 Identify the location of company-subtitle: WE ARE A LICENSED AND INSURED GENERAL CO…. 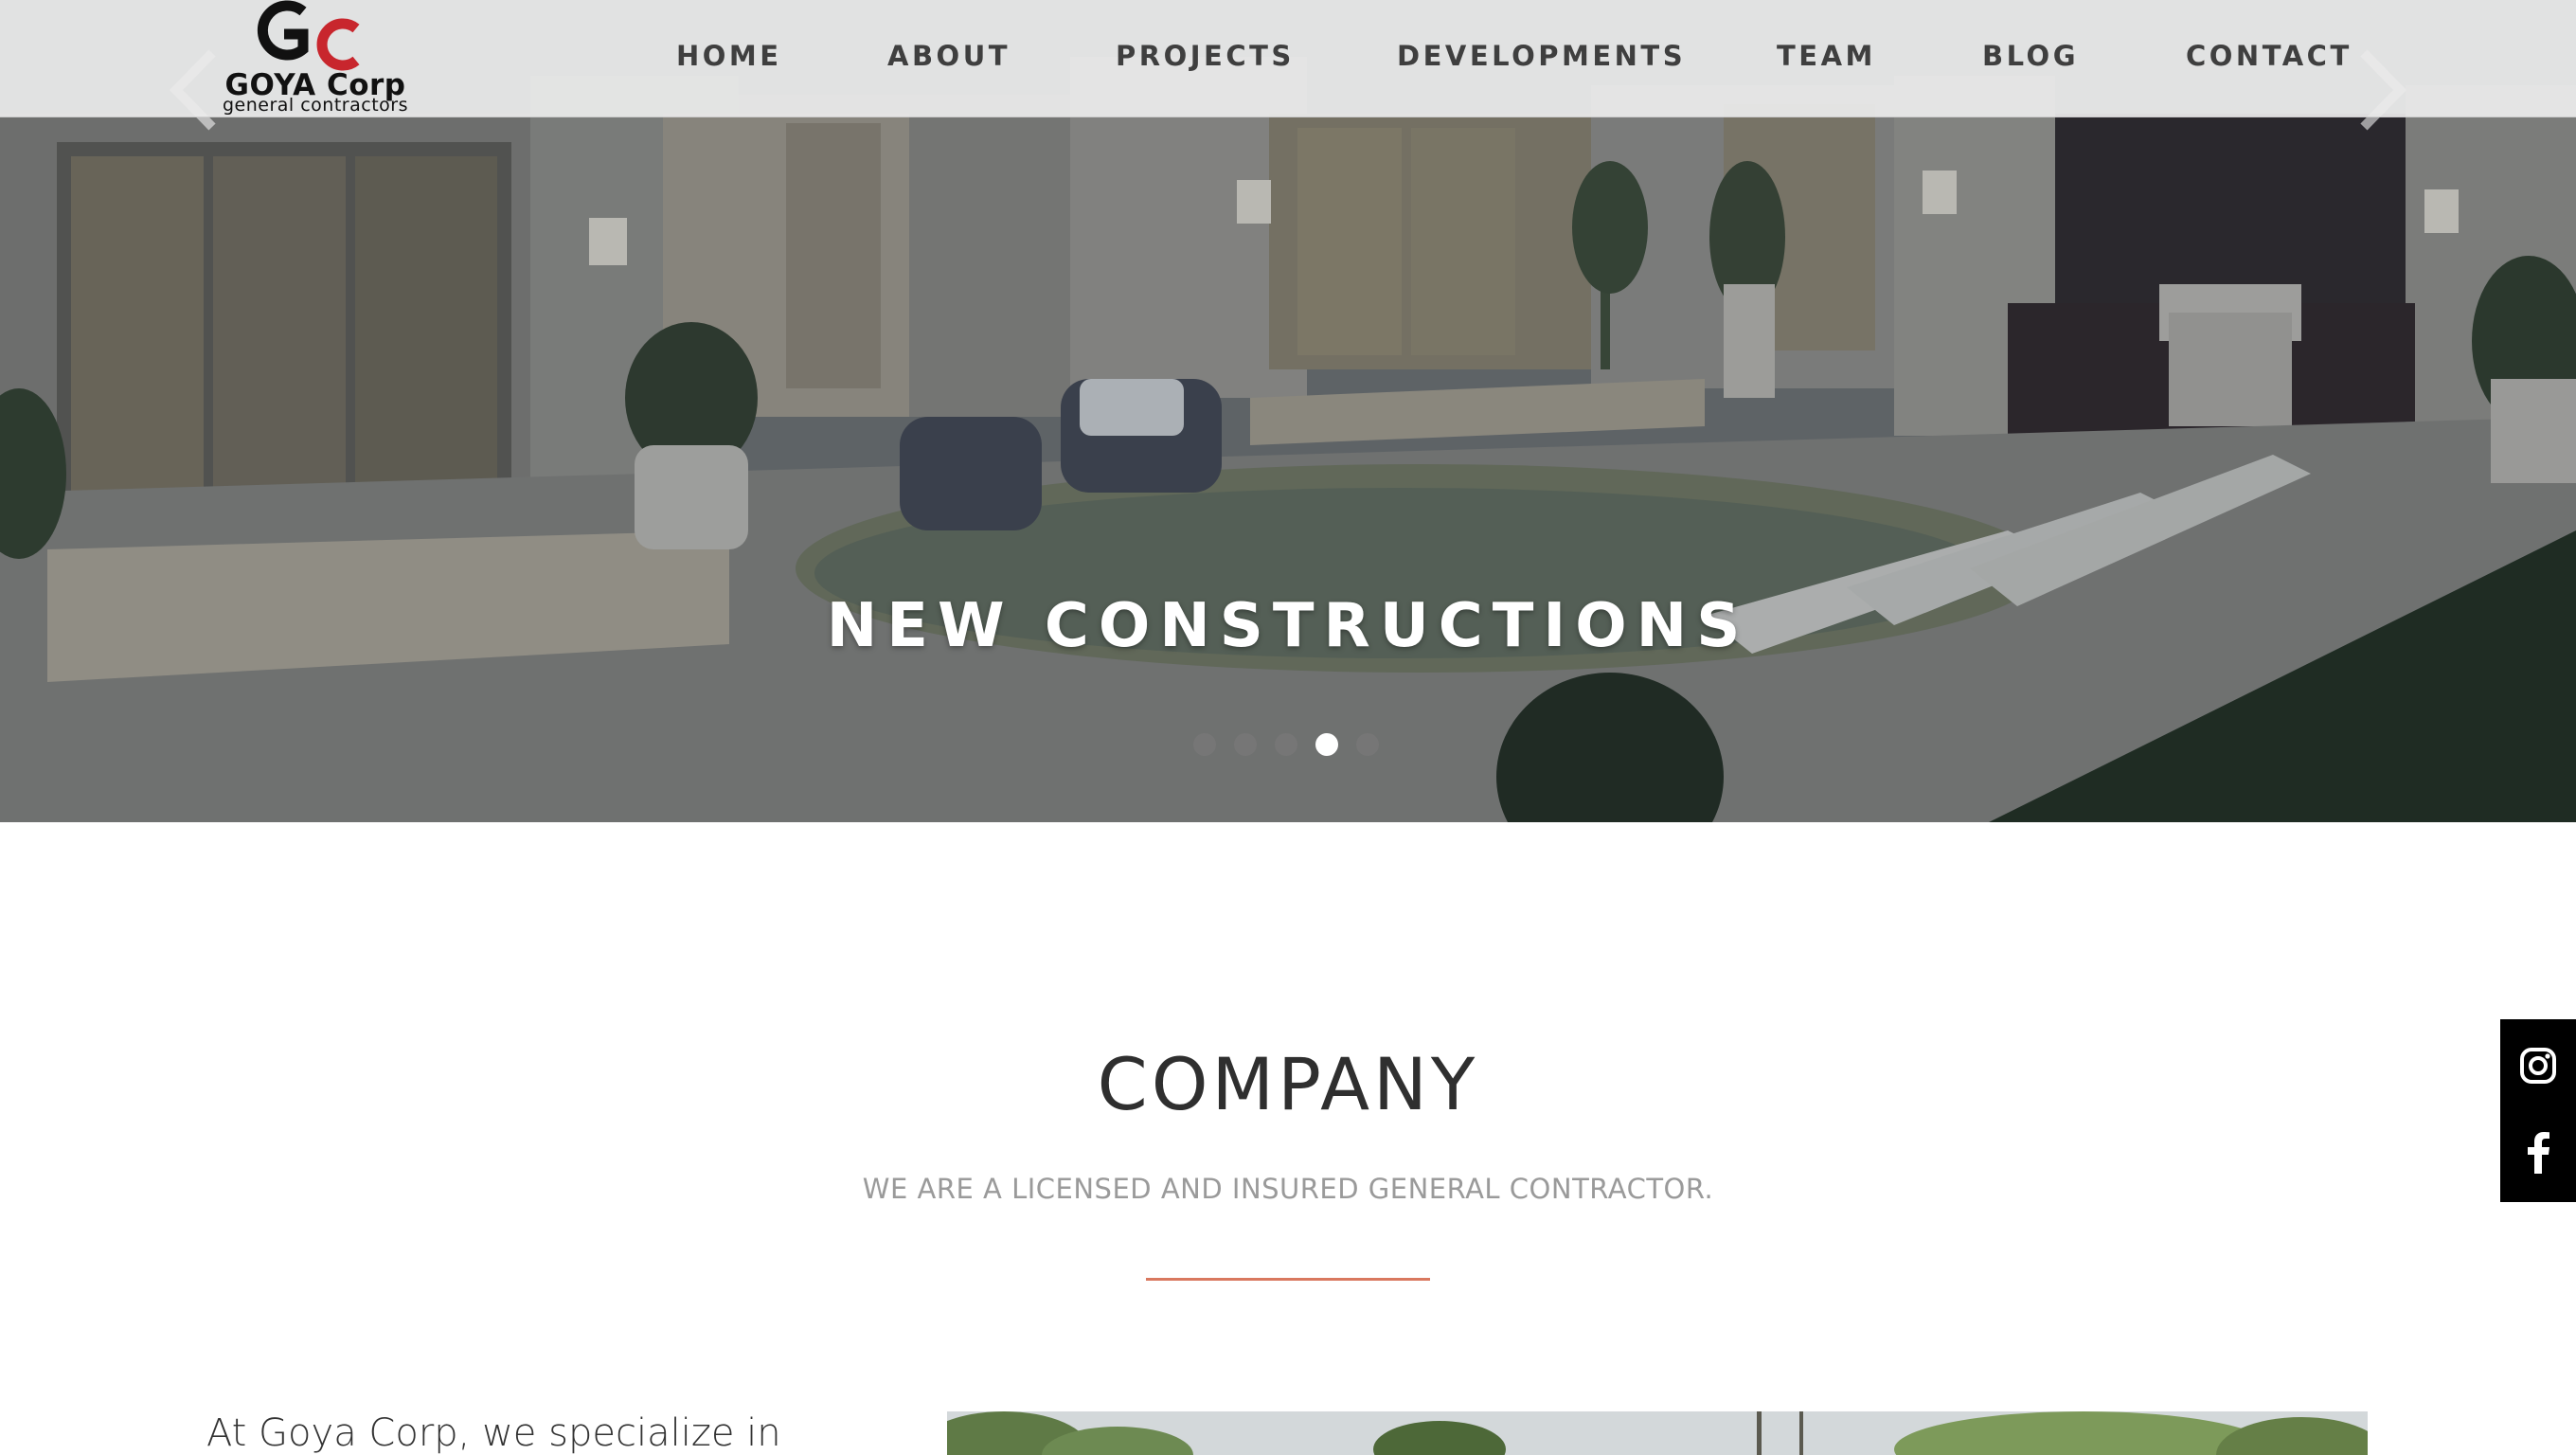
(1288, 1189).